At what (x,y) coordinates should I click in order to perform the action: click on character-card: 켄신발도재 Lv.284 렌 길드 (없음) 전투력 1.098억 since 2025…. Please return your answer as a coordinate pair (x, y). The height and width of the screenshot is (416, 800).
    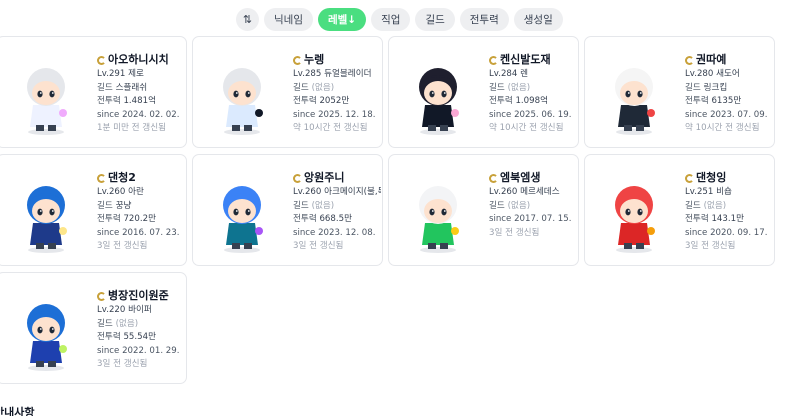
    Looking at the image, I should click on (483, 92).